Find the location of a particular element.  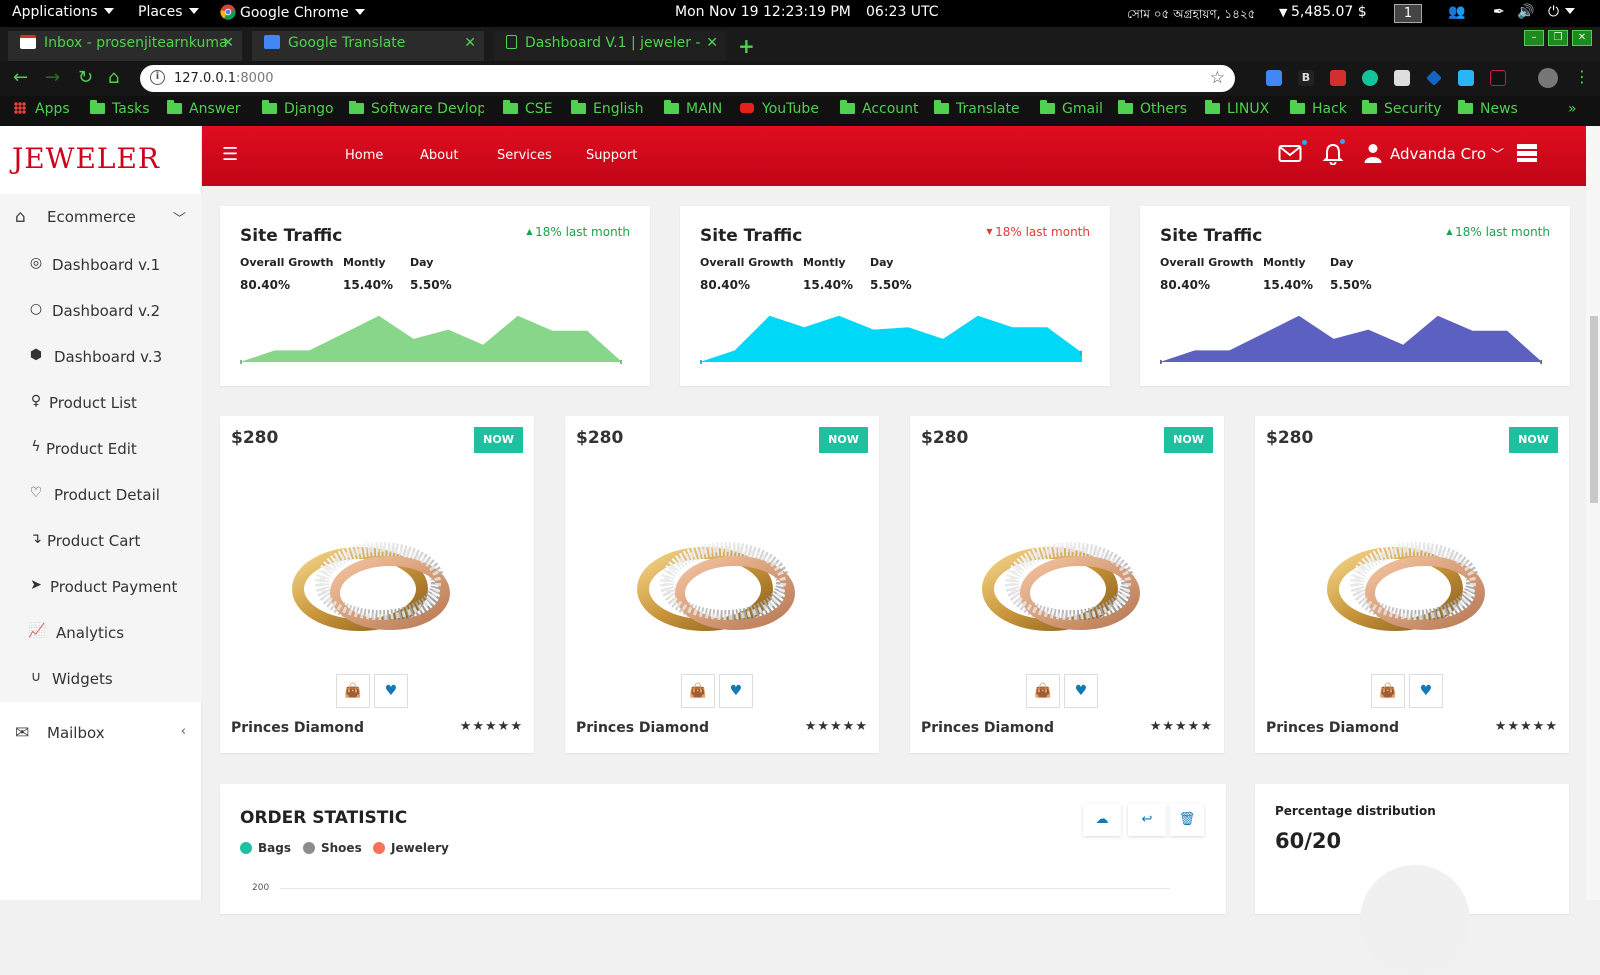

sidebar-item-product-cart: ↴ Product Cart is located at coordinates (101, 541).